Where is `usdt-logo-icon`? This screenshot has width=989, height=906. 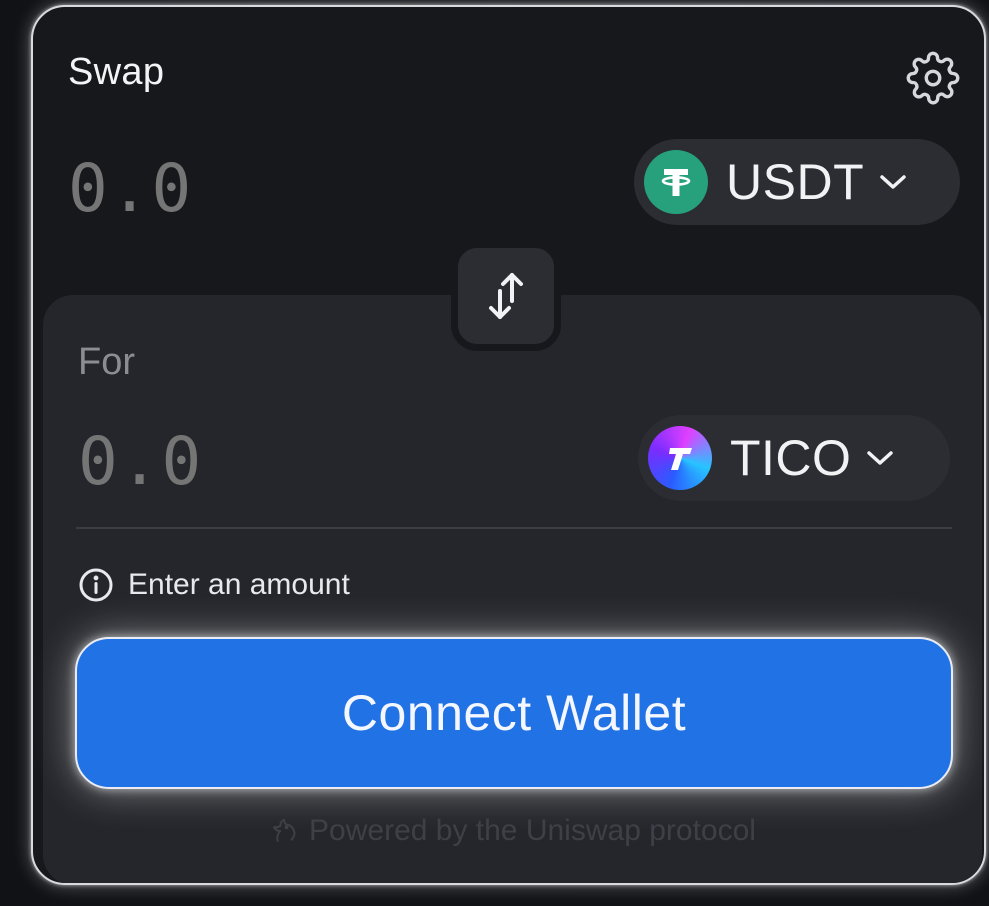 usdt-logo-icon is located at coordinates (676, 182).